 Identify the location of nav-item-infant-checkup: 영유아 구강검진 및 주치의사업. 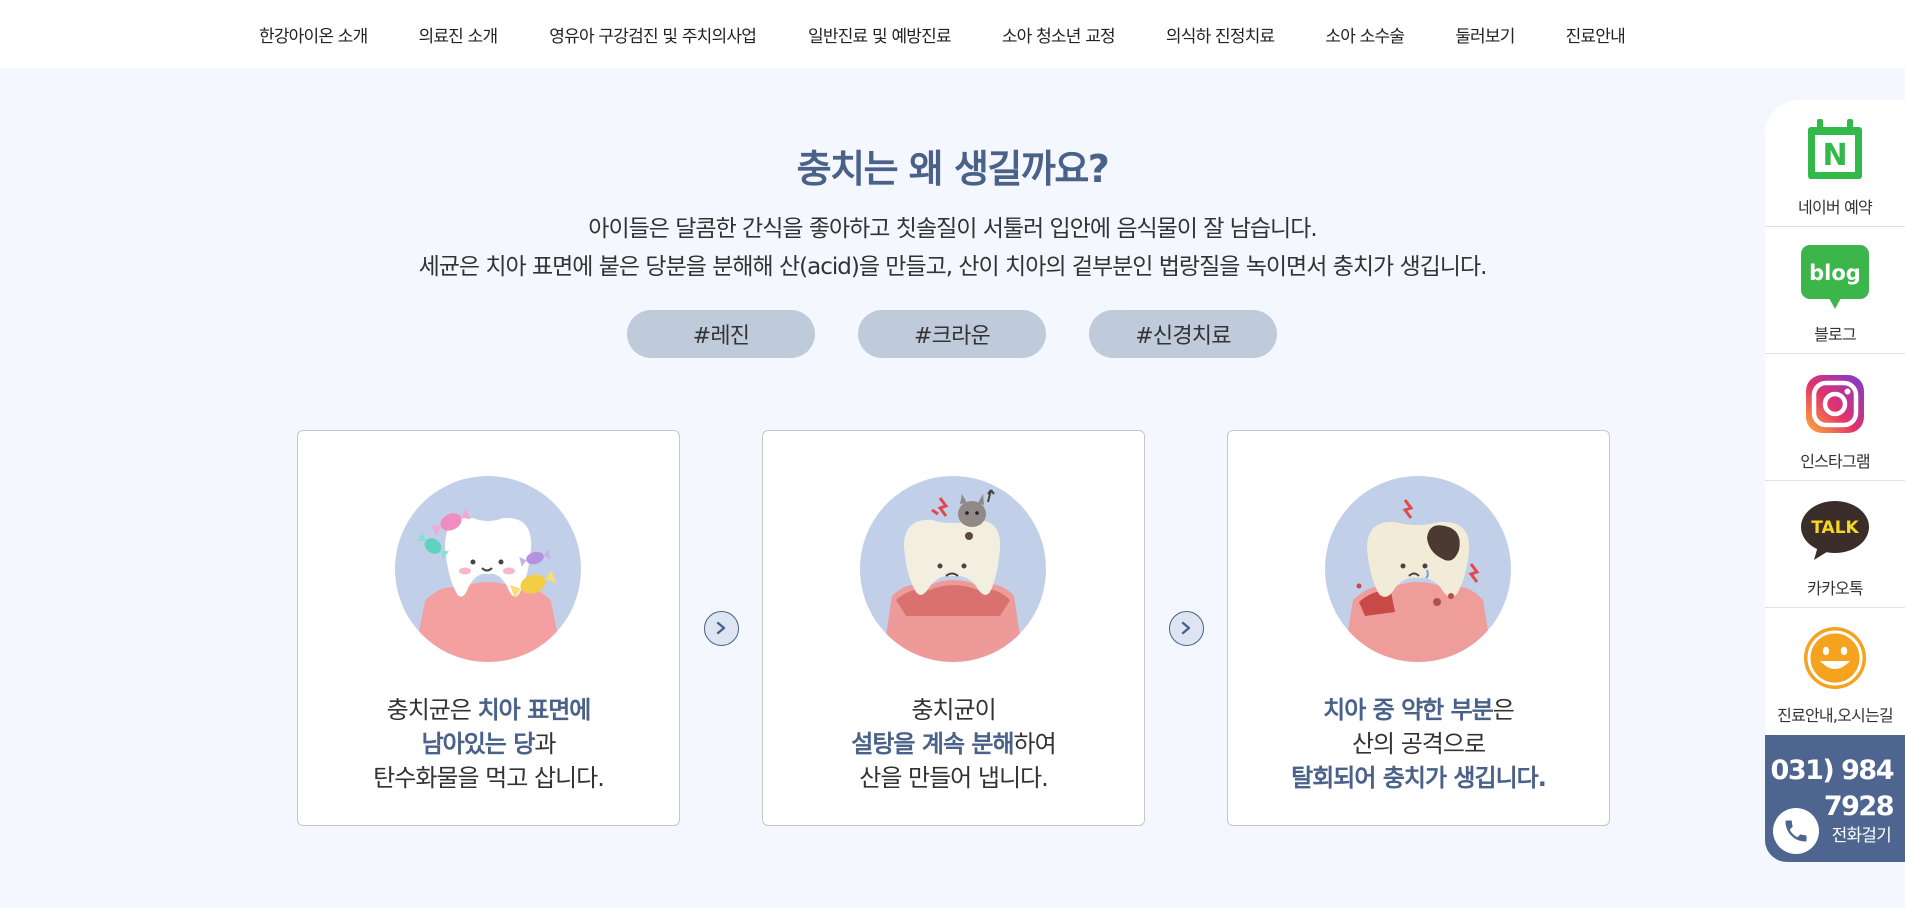
(653, 34).